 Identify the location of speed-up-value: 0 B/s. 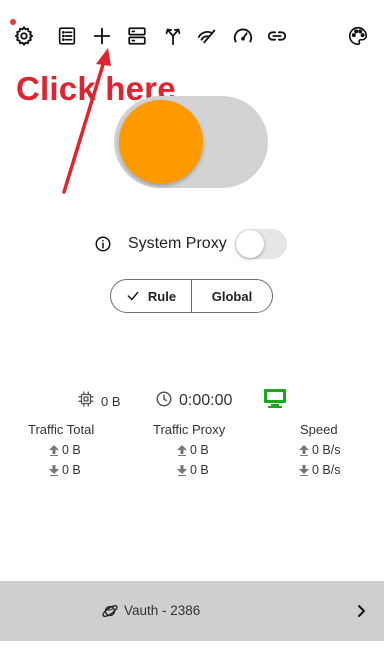
(326, 450).